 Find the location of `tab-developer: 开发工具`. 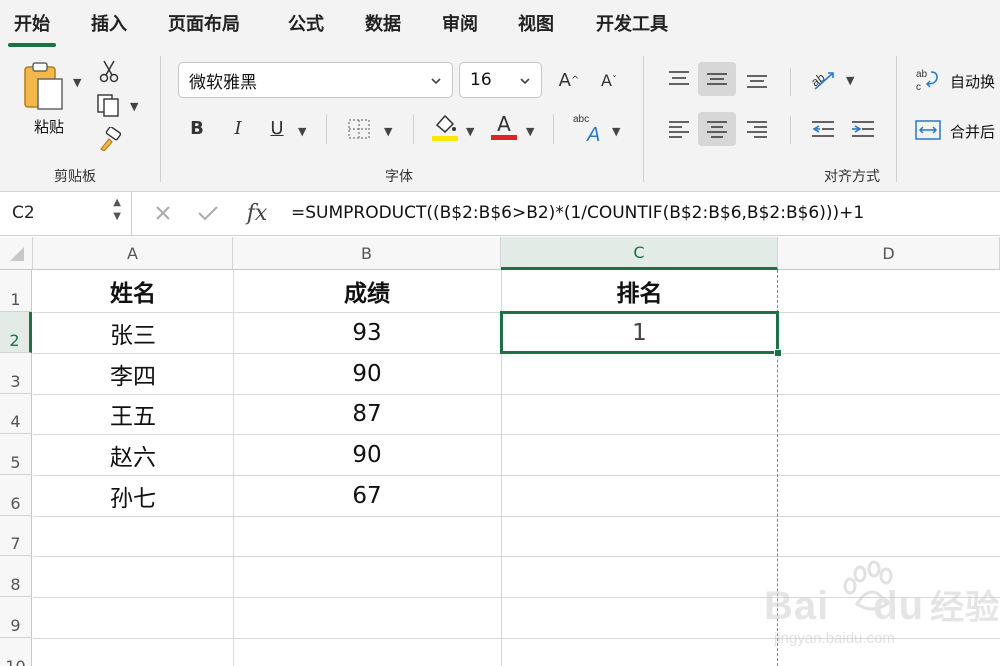

tab-developer: 开发工具 is located at coordinates (632, 23).